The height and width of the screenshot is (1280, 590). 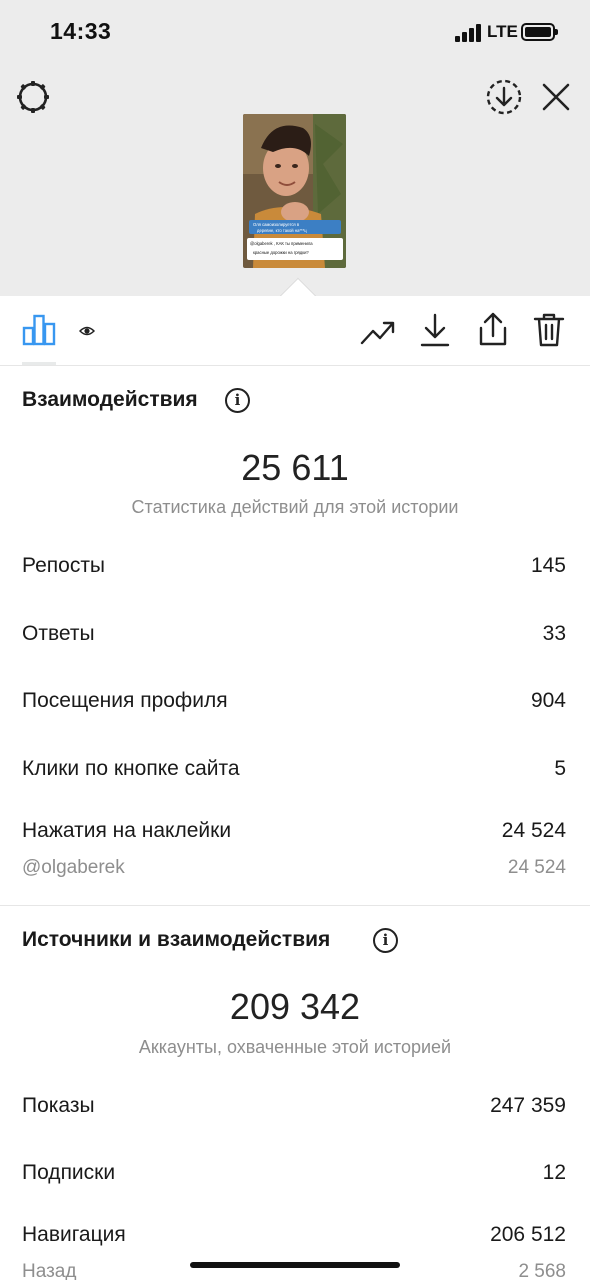 I want to click on navigation-label: Навигация, so click(x=74, y=1234).